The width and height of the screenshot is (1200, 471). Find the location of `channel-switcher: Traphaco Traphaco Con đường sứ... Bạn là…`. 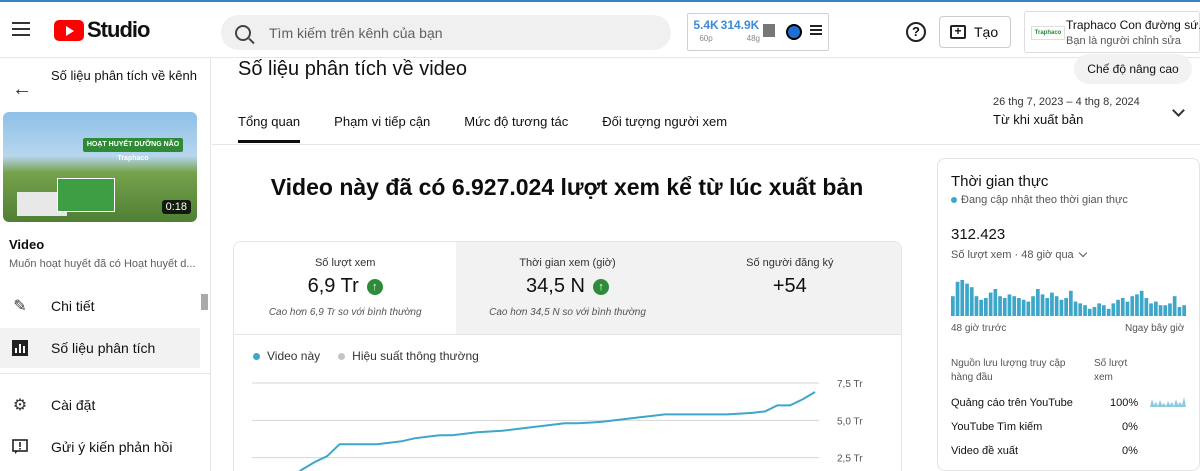

channel-switcher: Traphaco Traphaco Con đường sứ... Bạn là… is located at coordinates (1112, 32).